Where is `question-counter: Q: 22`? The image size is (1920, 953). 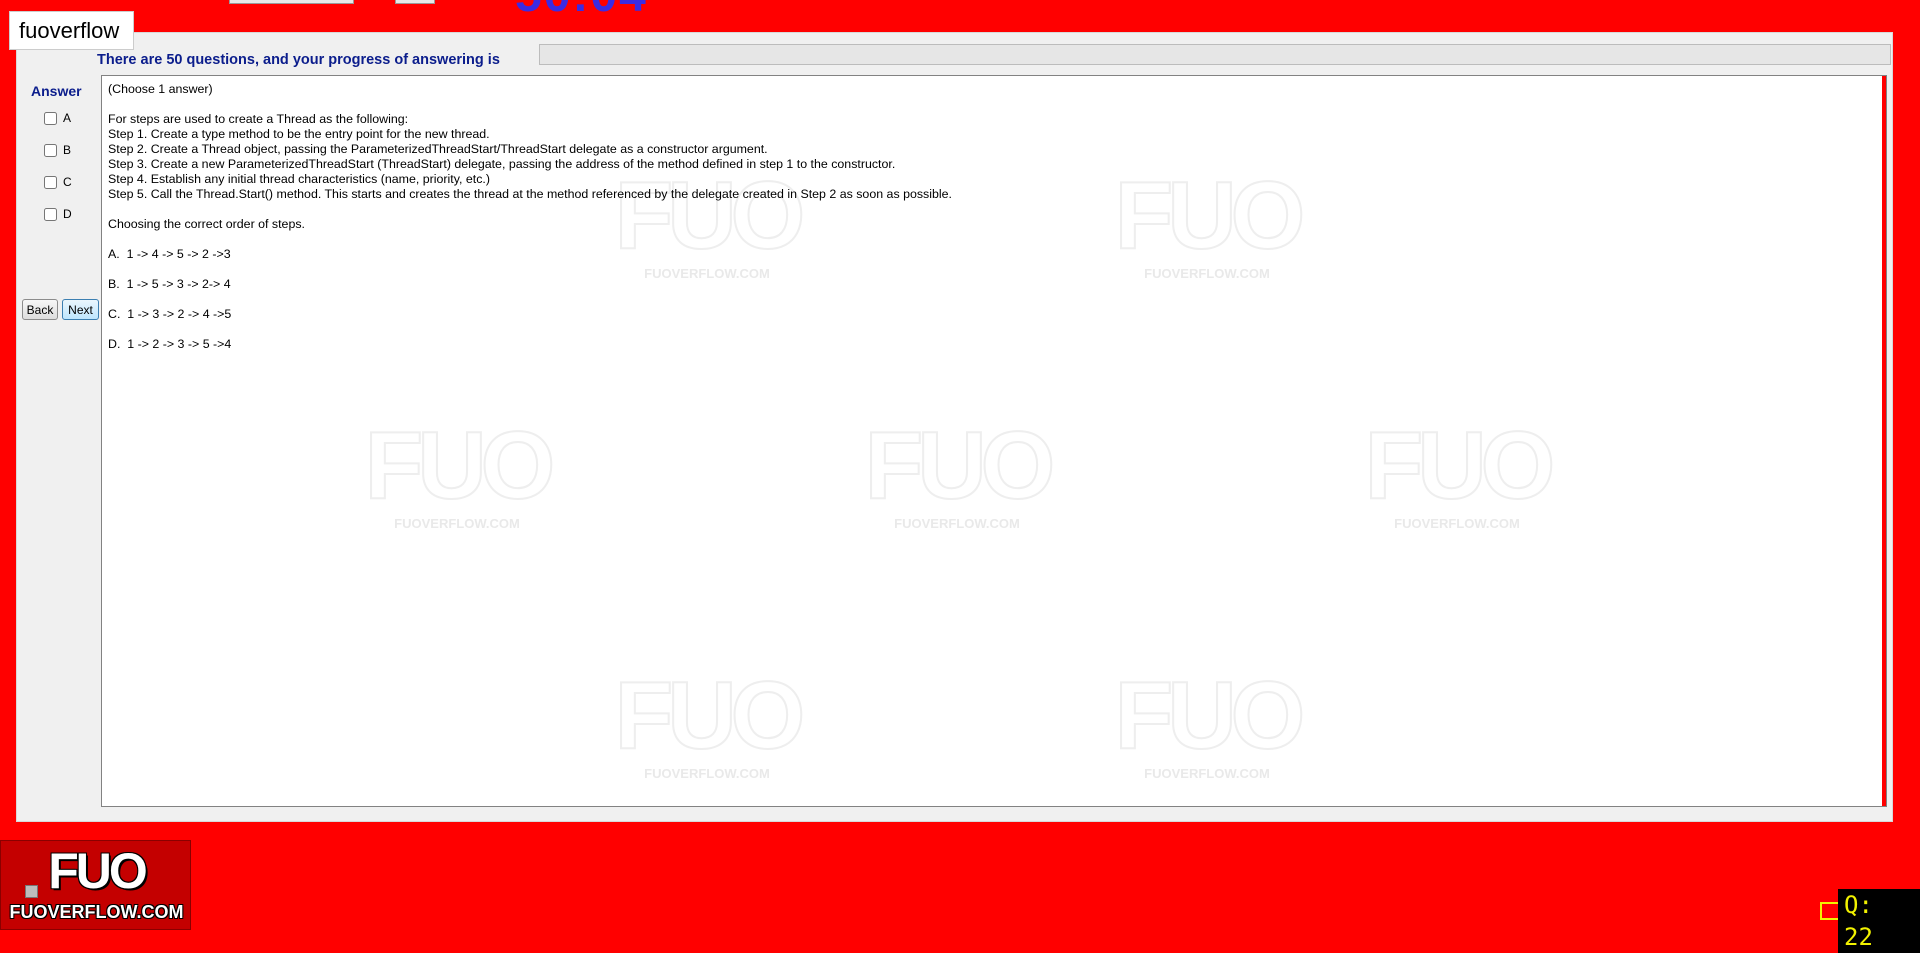
question-counter: Q: 22 is located at coordinates (1879, 921).